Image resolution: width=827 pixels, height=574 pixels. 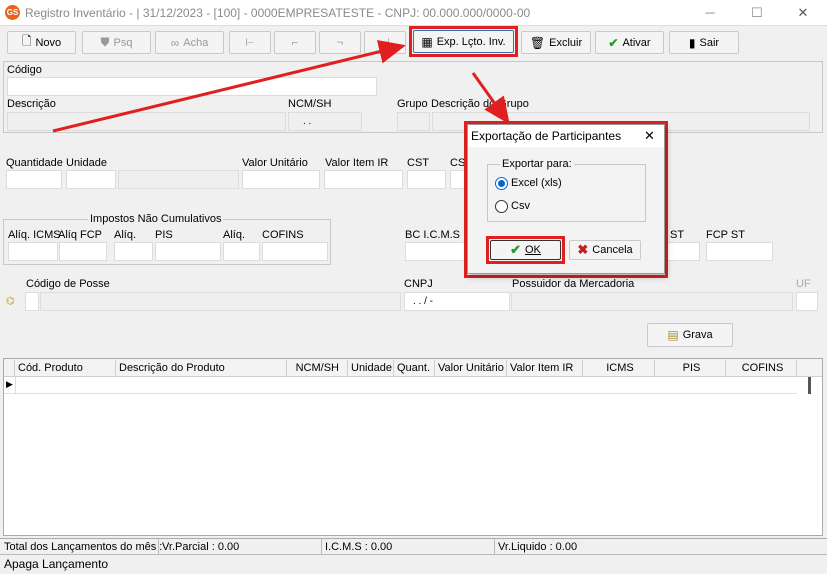 I want to click on codigo-label: Código, so click(x=24, y=70).